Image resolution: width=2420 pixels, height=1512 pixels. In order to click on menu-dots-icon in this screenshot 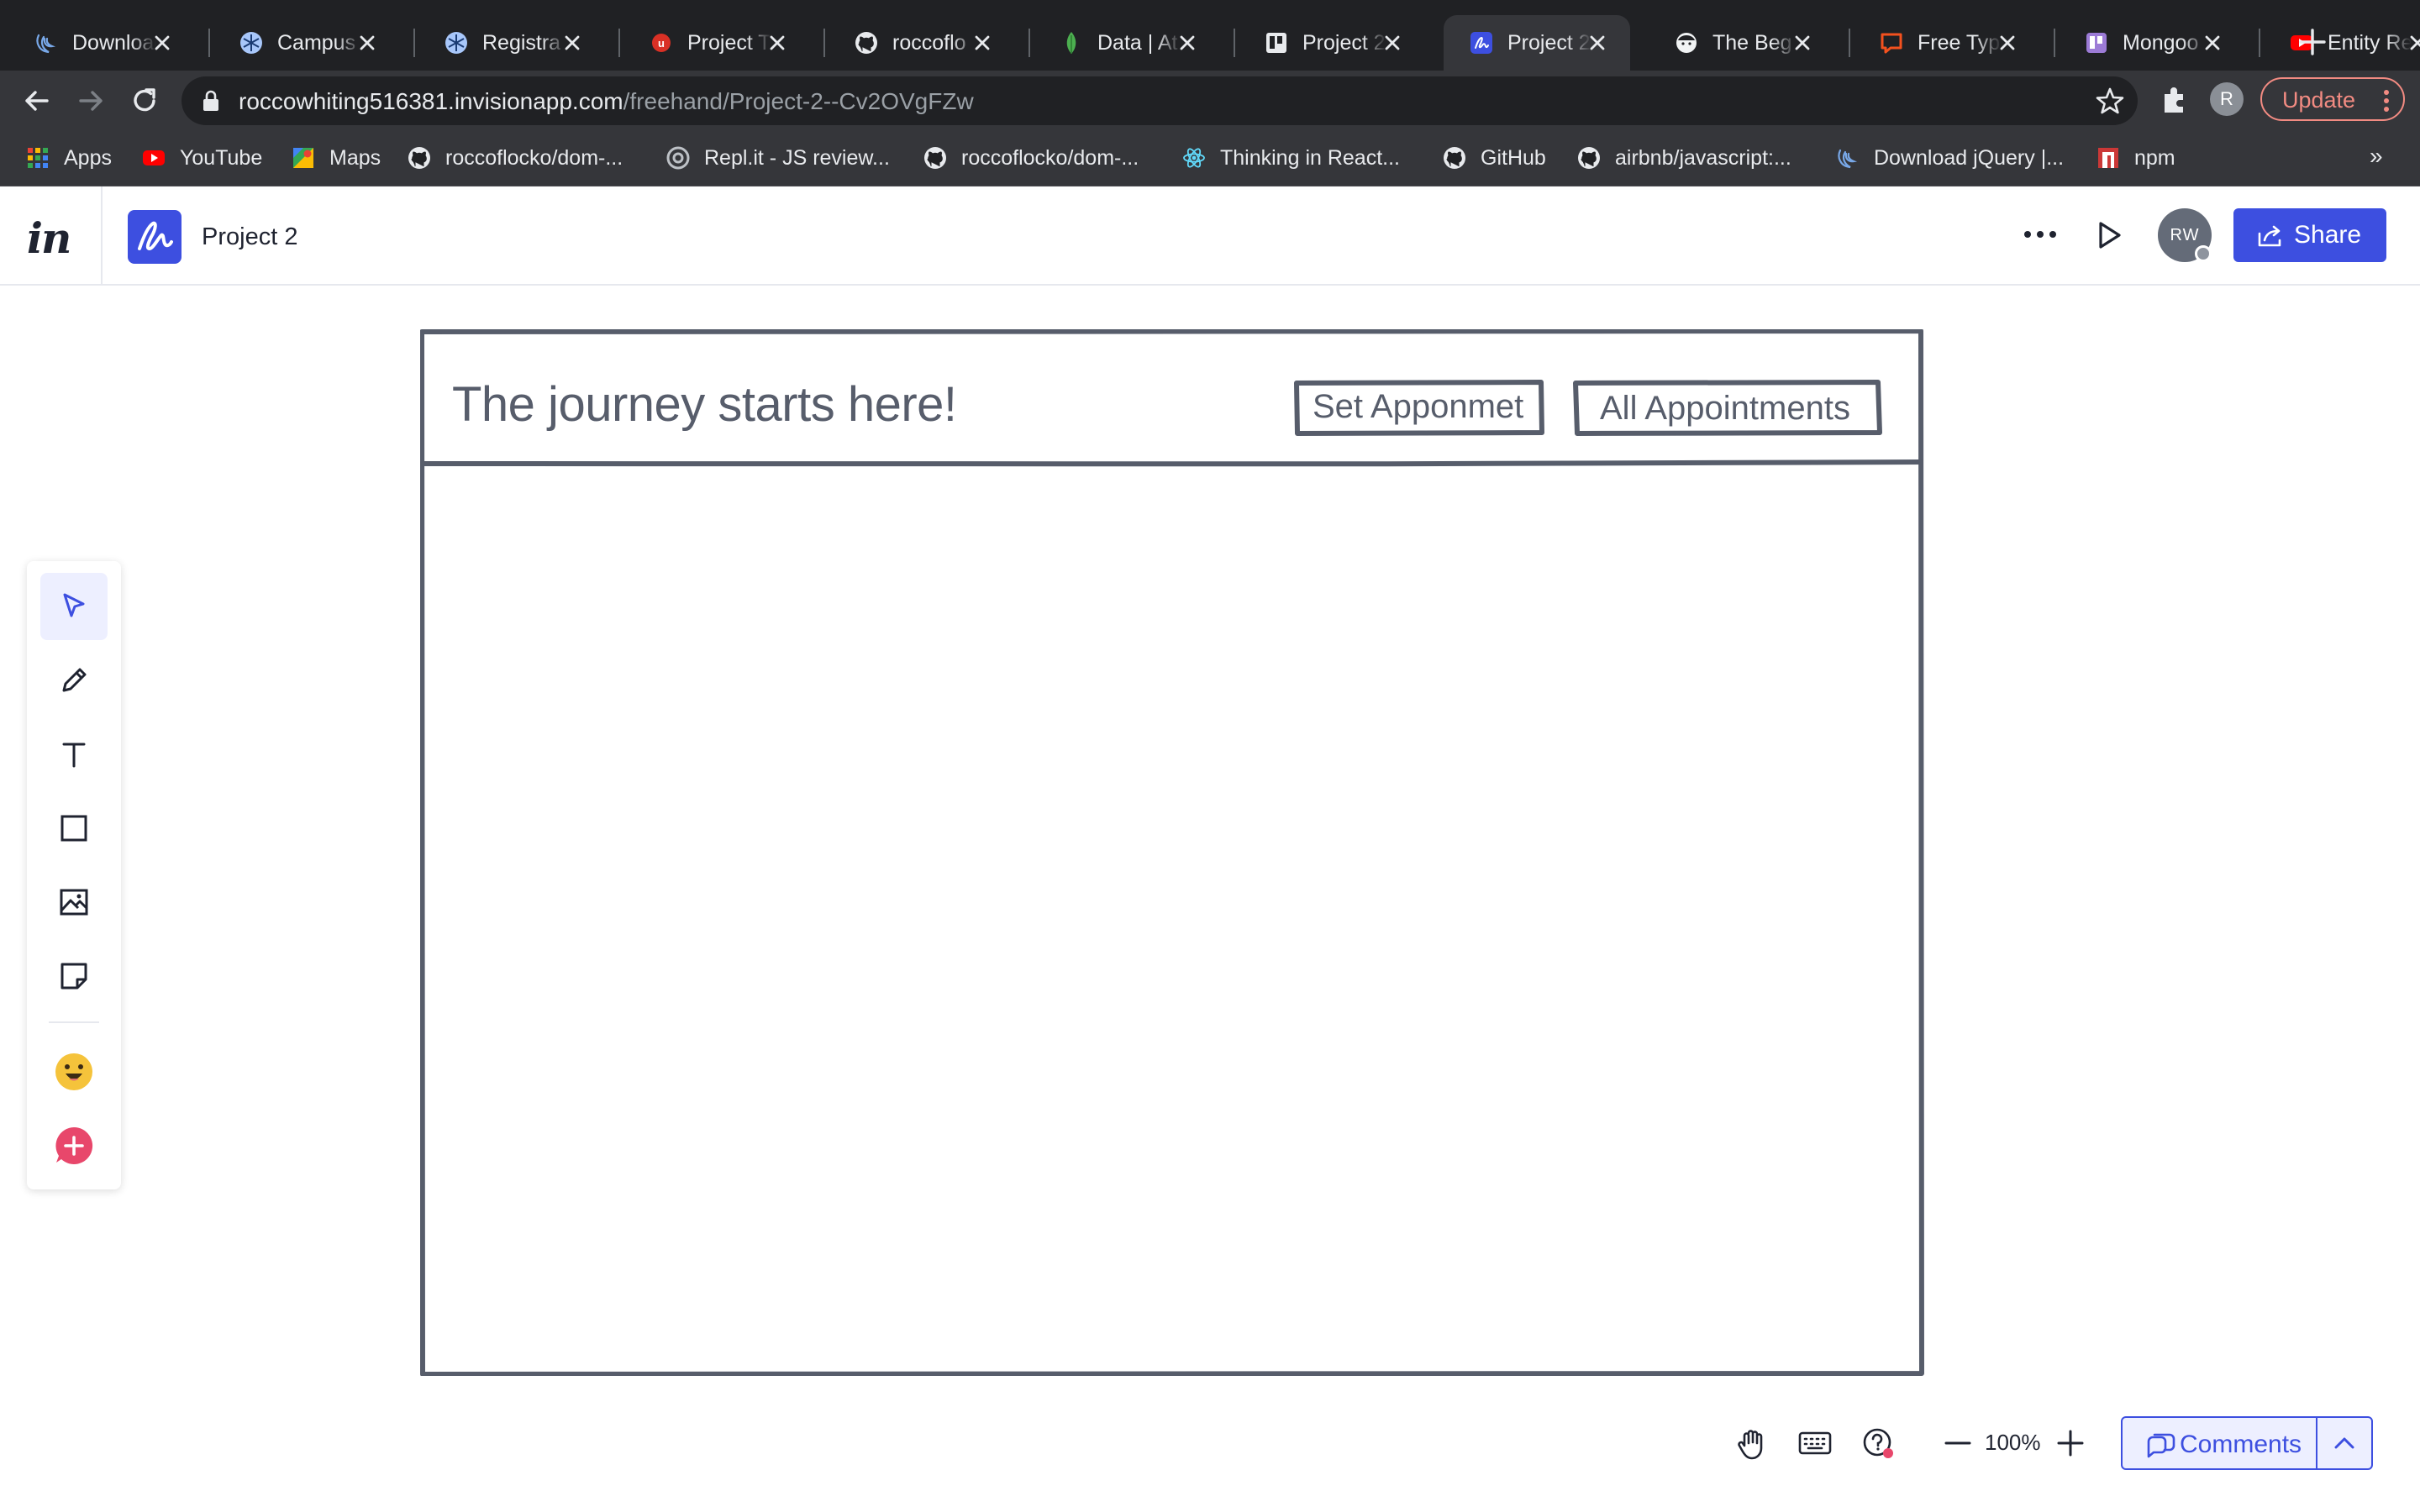, I will do `click(2387, 101)`.